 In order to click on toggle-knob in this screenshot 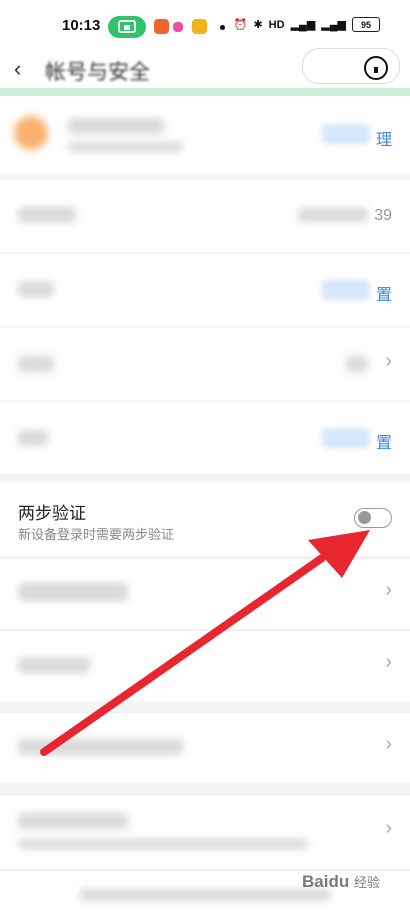, I will do `click(364, 517)`.